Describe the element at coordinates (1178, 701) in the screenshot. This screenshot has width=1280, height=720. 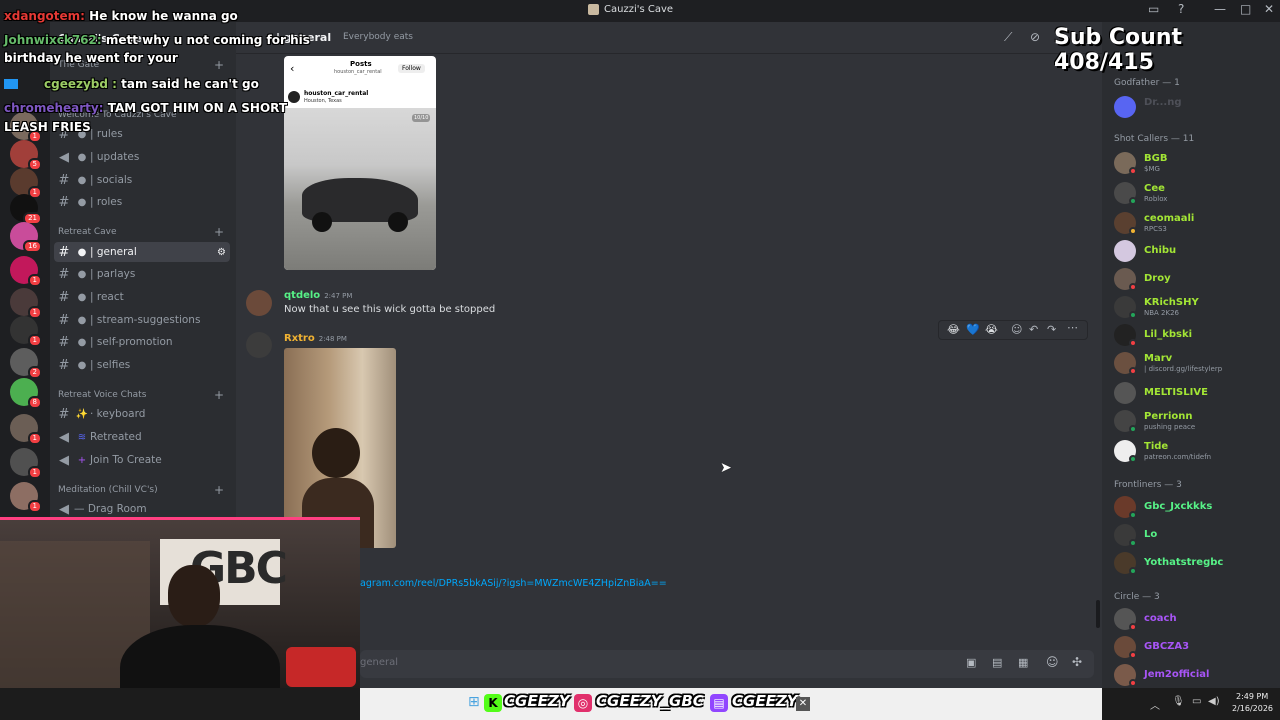
I see `mic-icon: 🎙` at that location.